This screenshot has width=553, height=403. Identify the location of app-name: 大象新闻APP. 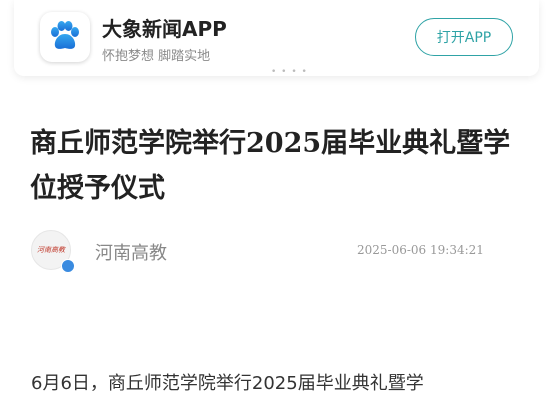
(164, 29).